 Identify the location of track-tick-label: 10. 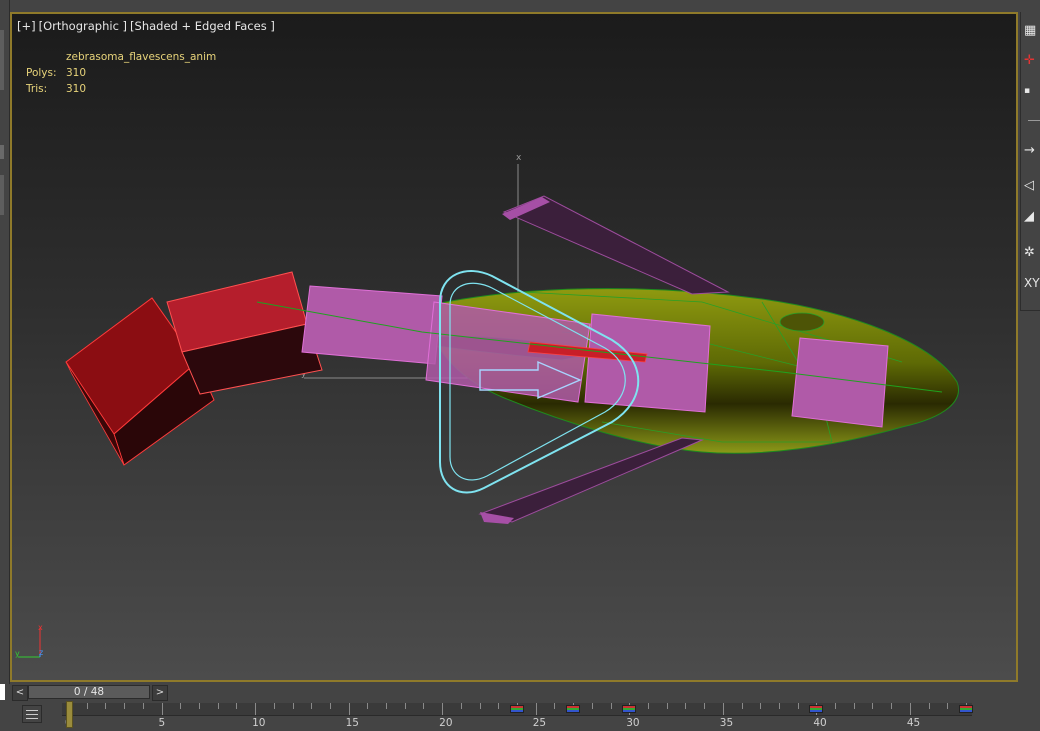
(259, 723).